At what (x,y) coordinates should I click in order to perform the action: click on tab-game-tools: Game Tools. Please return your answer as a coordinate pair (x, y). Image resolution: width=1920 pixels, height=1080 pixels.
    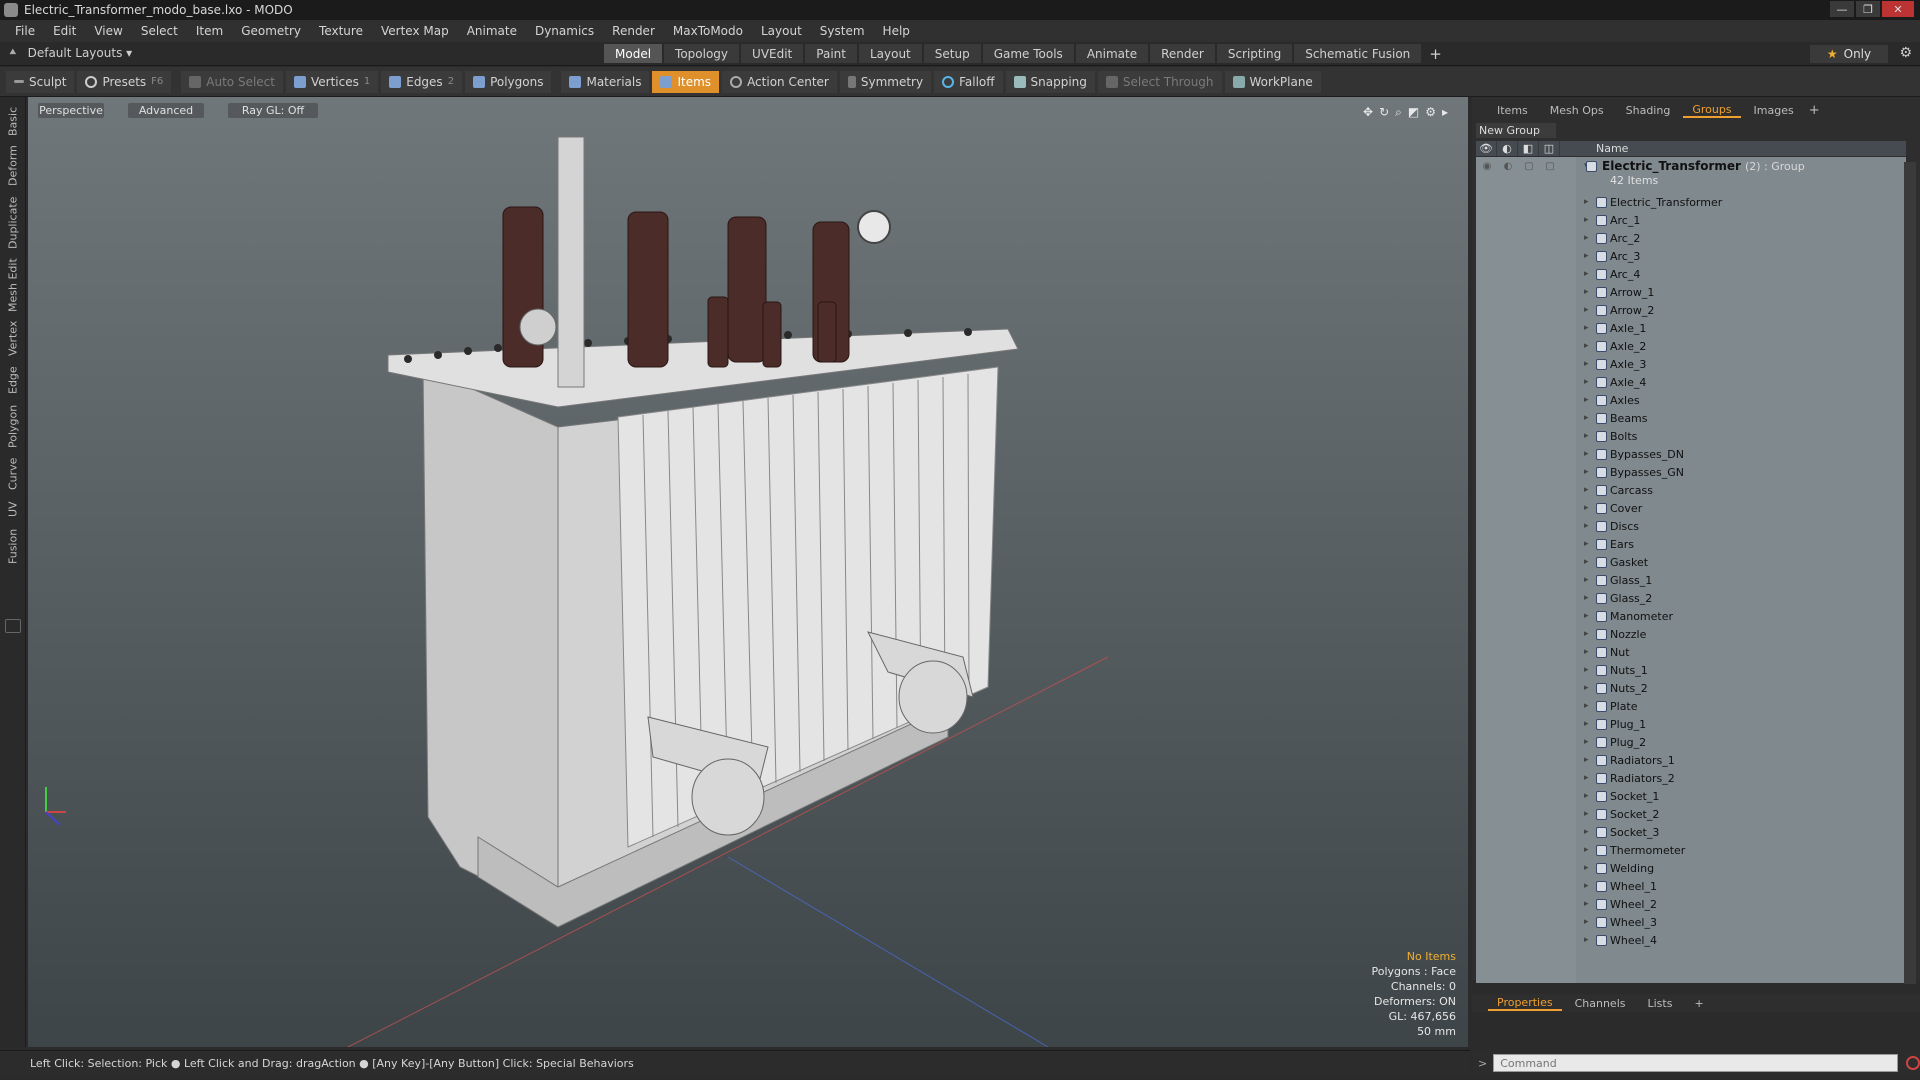
    Looking at the image, I should click on (1028, 53).